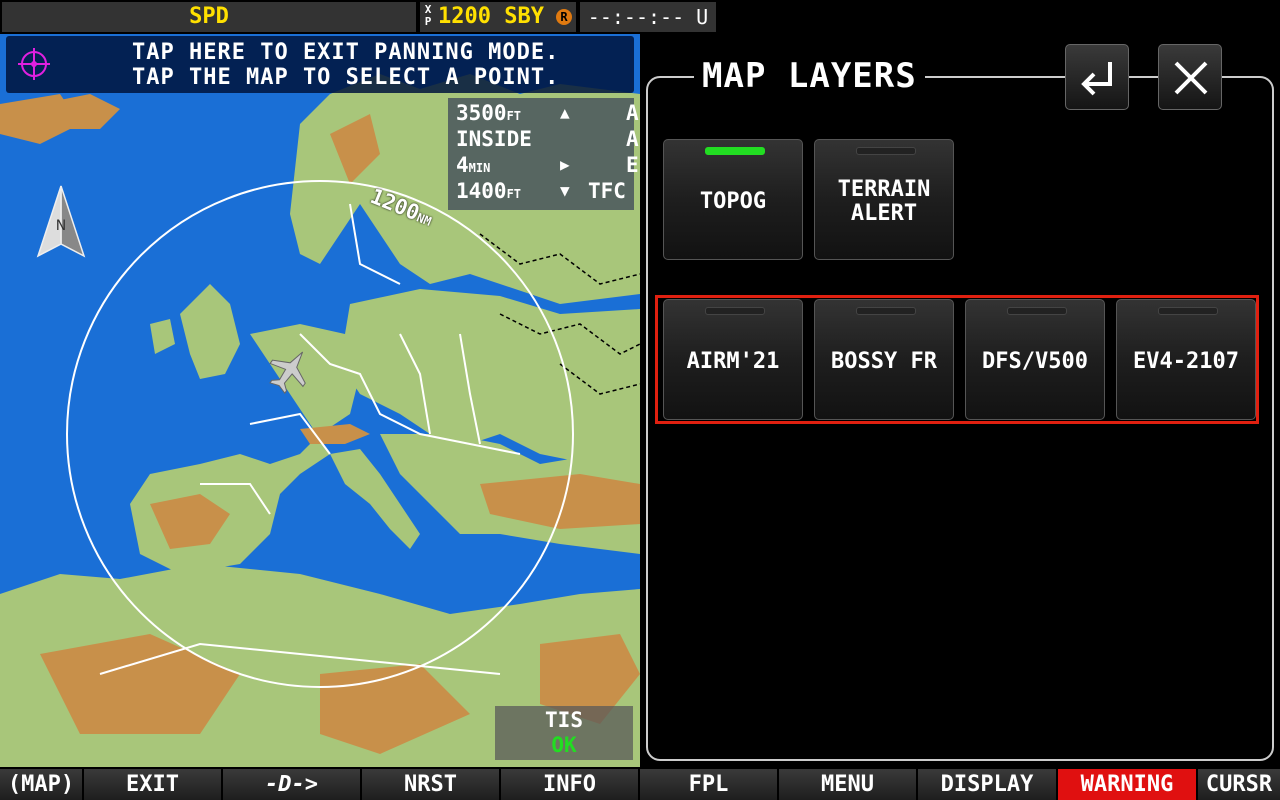 This screenshot has height=800, width=1280. I want to click on softkey-exit: EXIT, so click(153, 784).